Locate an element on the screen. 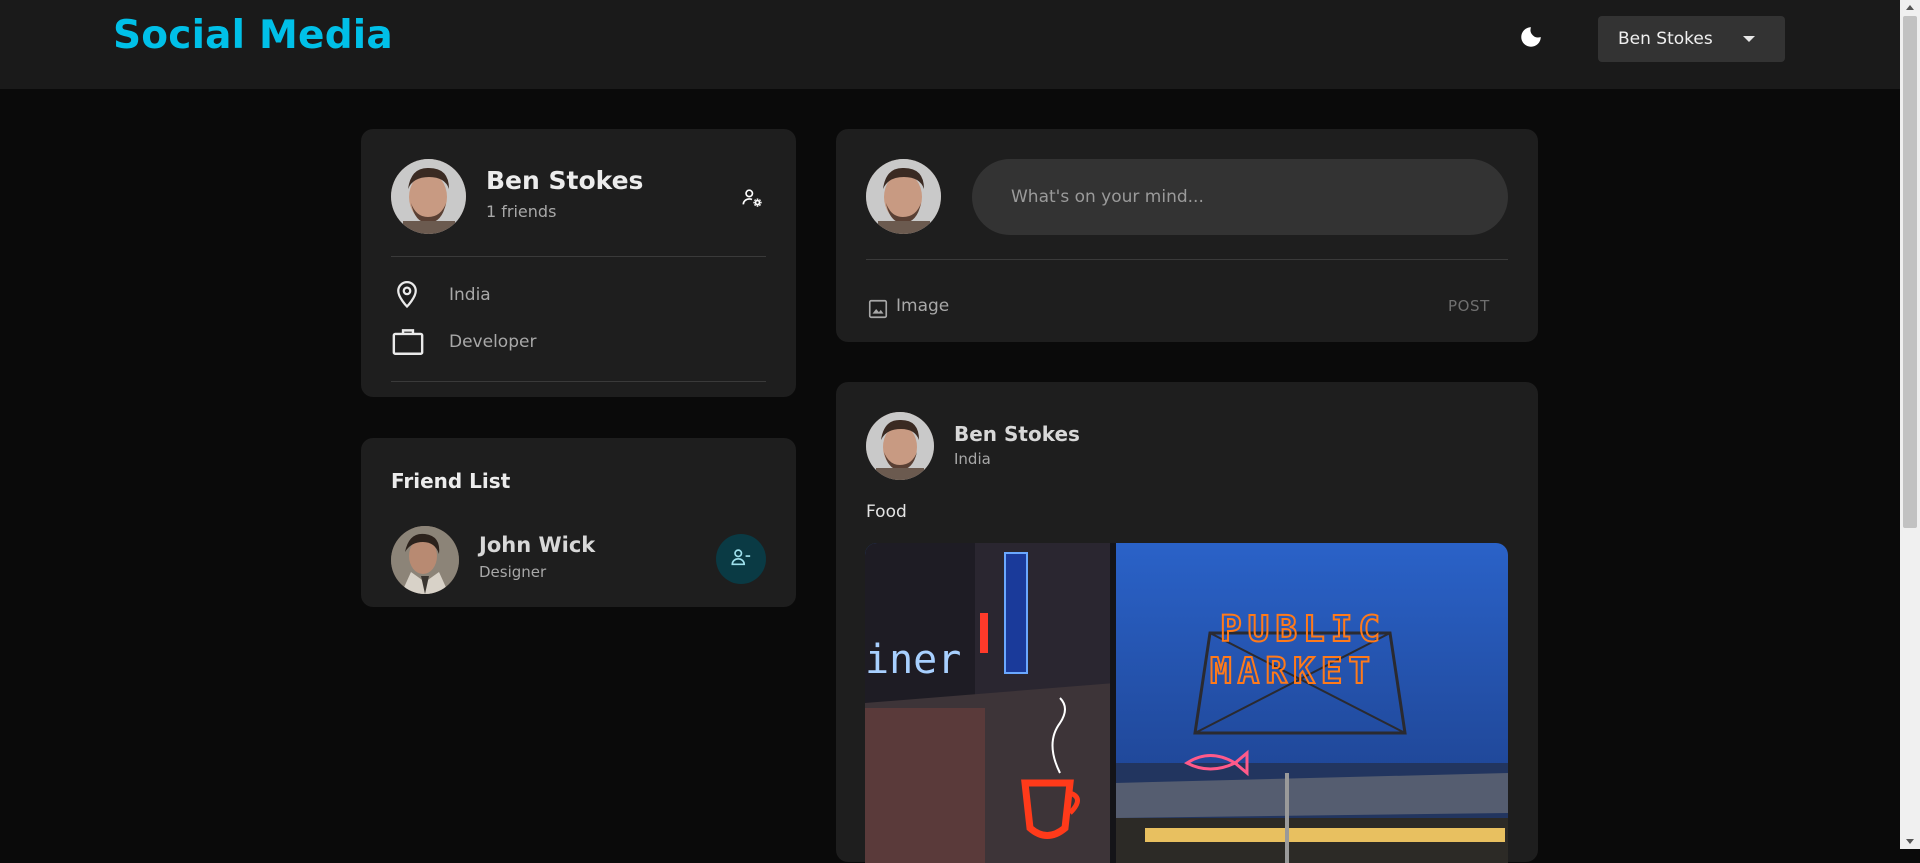  moon-icon is located at coordinates (1531, 39).